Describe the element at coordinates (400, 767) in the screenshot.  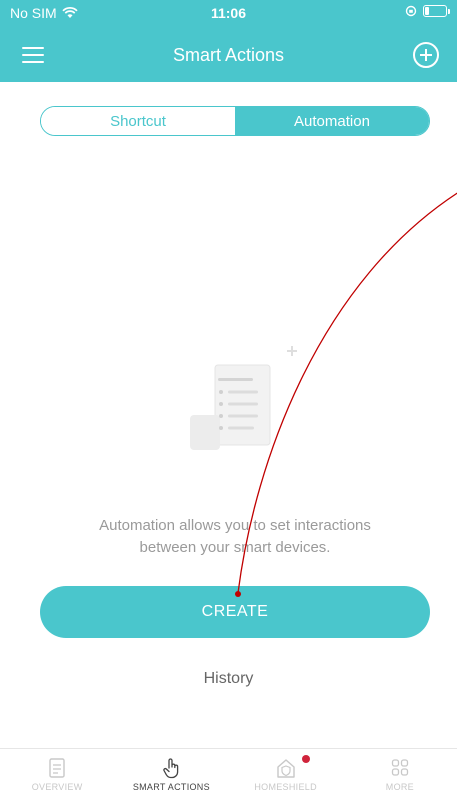
I see `grid-more-icon` at that location.